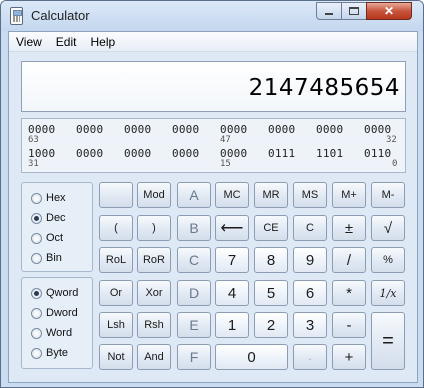 This screenshot has height=388, width=424. I want to click on maximize-button, so click(354, 11).